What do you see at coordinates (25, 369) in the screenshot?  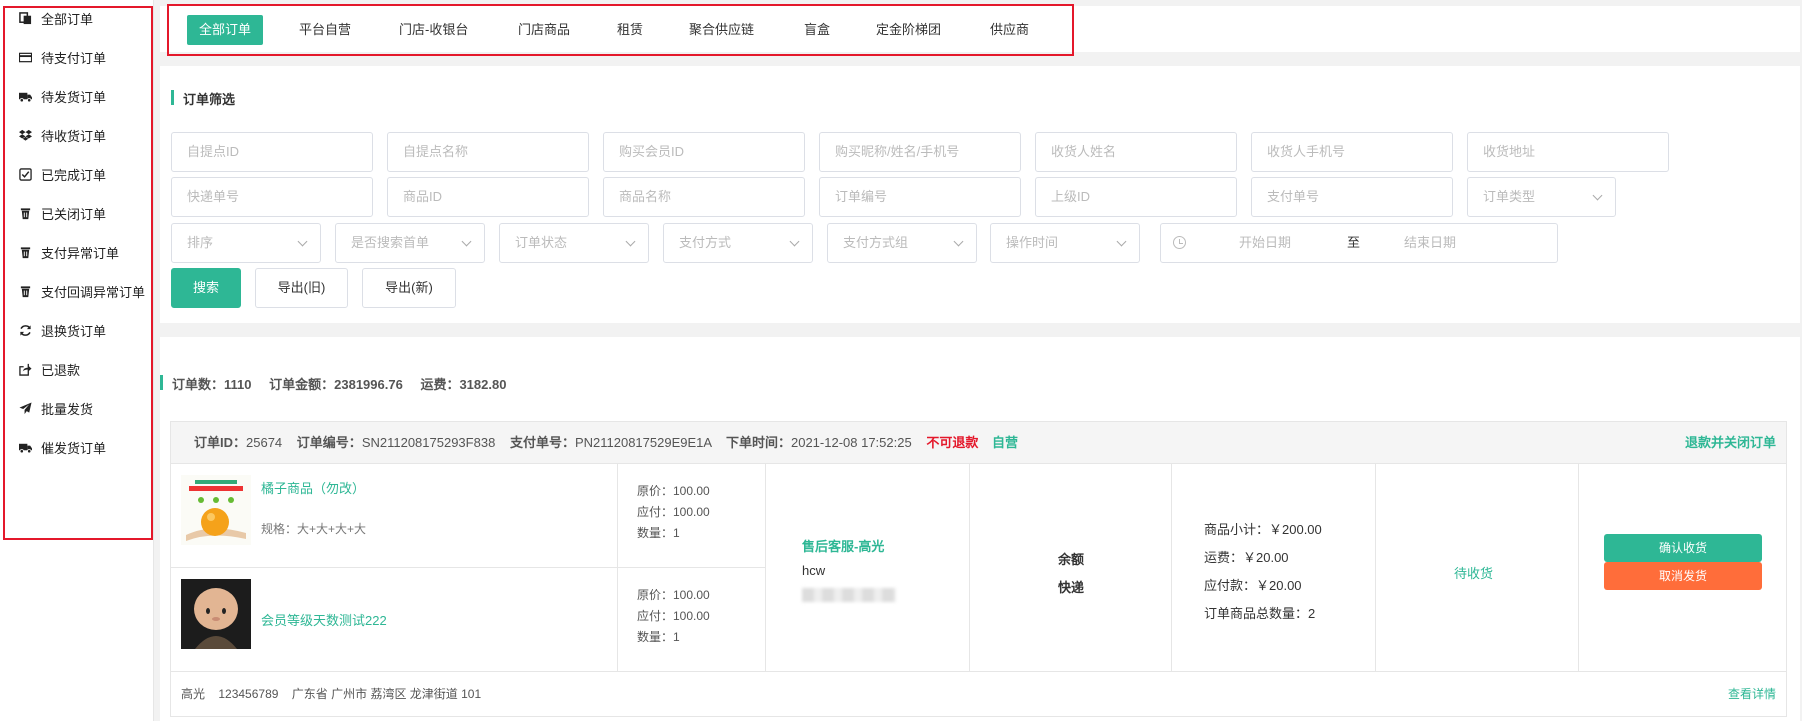 I see `share-icon` at bounding box center [25, 369].